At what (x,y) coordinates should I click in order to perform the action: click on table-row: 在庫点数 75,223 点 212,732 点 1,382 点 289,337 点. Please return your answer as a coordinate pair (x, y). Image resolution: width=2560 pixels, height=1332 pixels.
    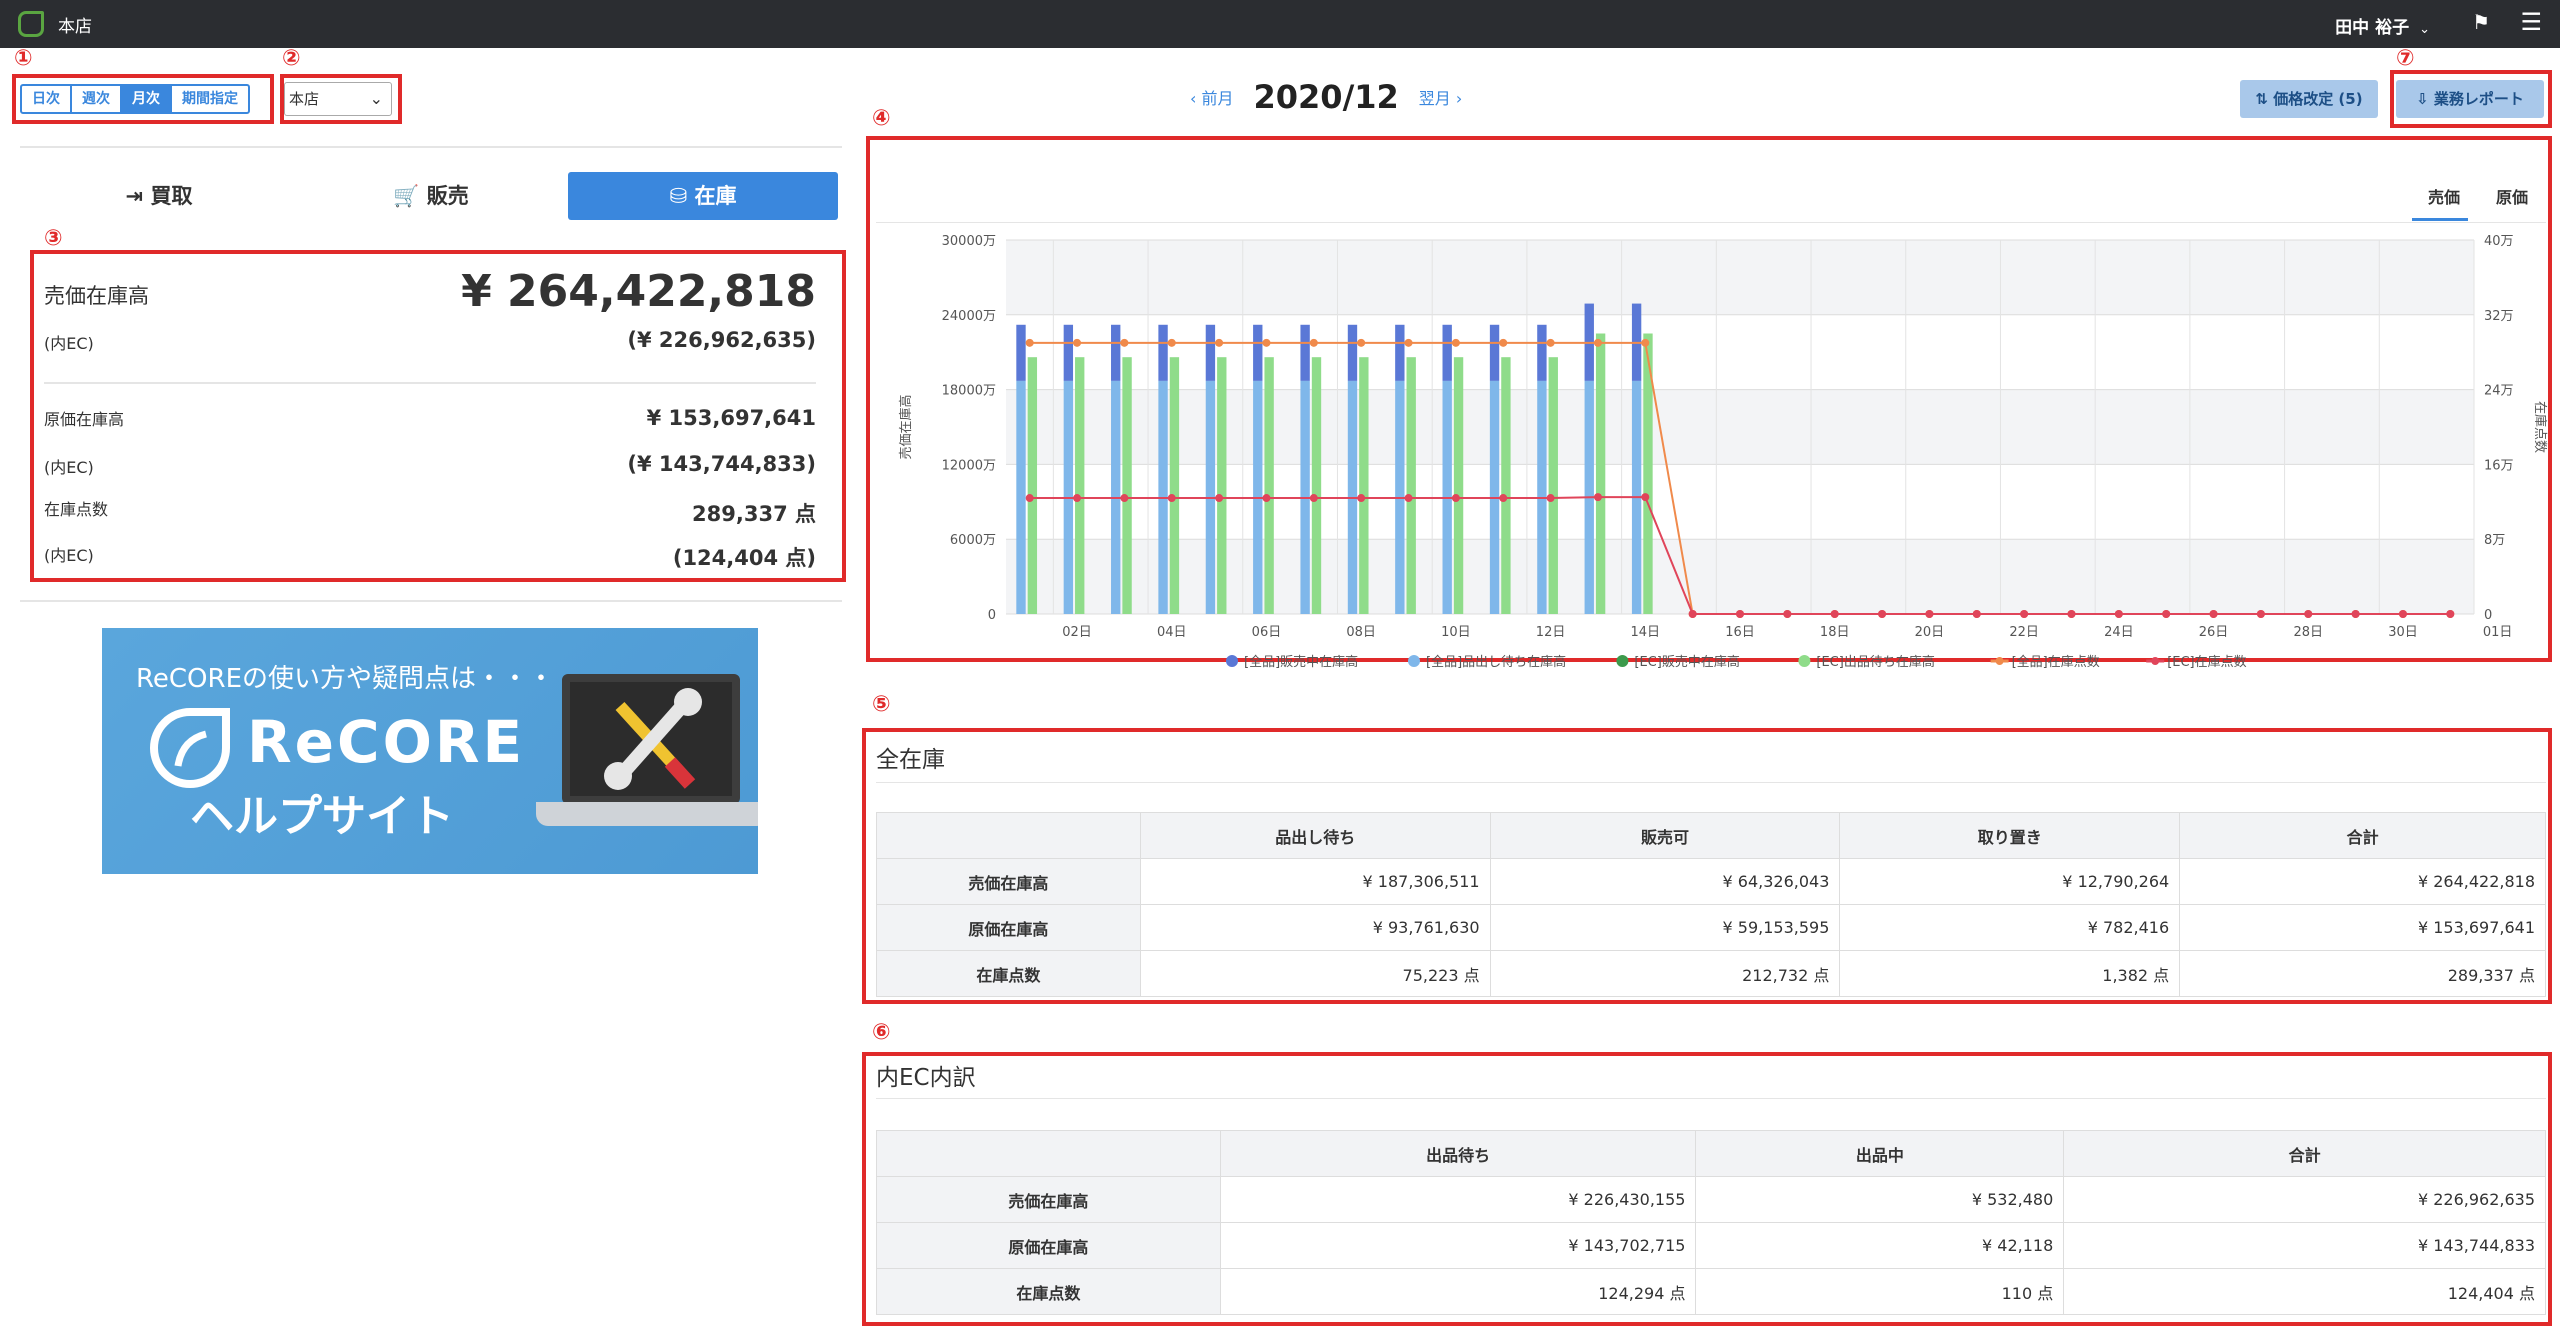
    Looking at the image, I should click on (1711, 973).